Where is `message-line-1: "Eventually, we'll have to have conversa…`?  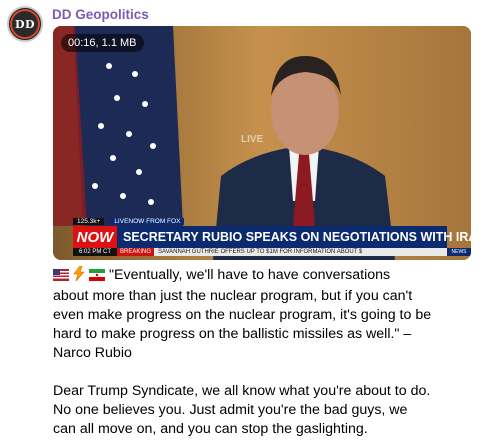
message-line-1: "Eventually, we'll have to have conversa… is located at coordinates (266, 276).